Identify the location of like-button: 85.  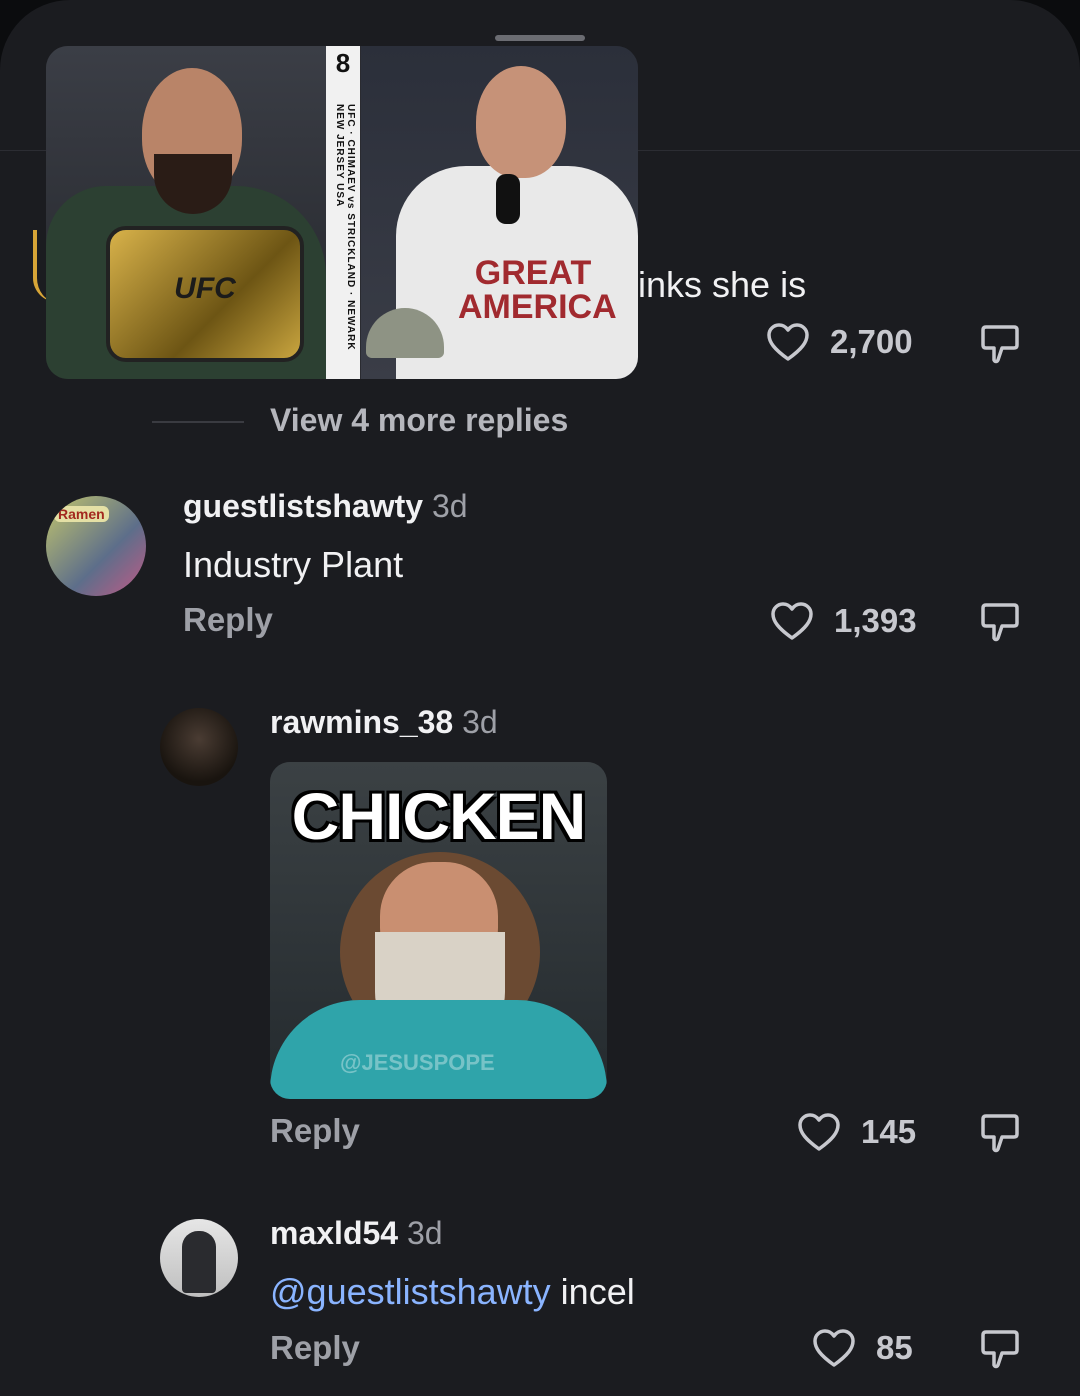
(862, 1348).